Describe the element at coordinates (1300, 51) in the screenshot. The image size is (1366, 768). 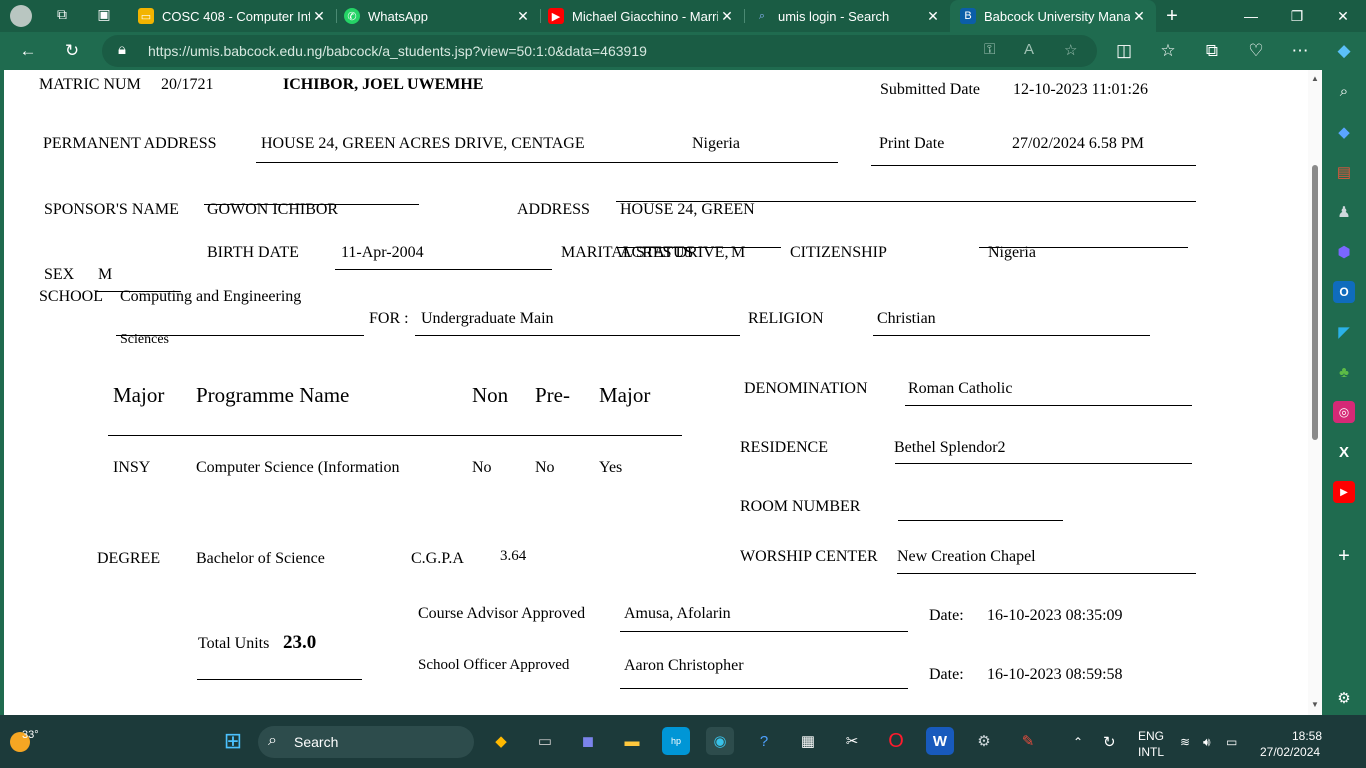
I see `more-menu-icon: ⋯` at that location.